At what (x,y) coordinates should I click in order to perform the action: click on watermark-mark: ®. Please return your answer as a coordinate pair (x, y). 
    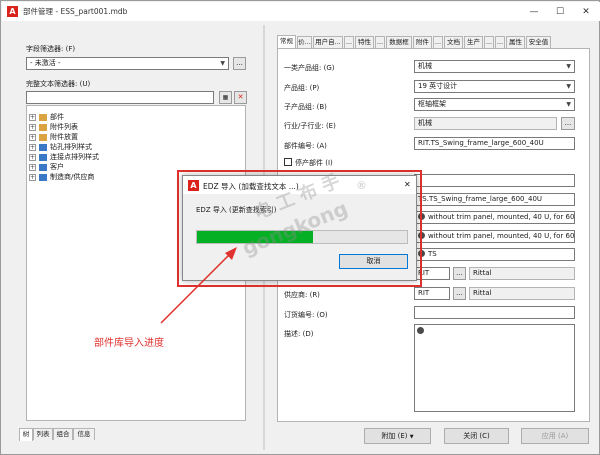
    Looking at the image, I should click on (361, 185).